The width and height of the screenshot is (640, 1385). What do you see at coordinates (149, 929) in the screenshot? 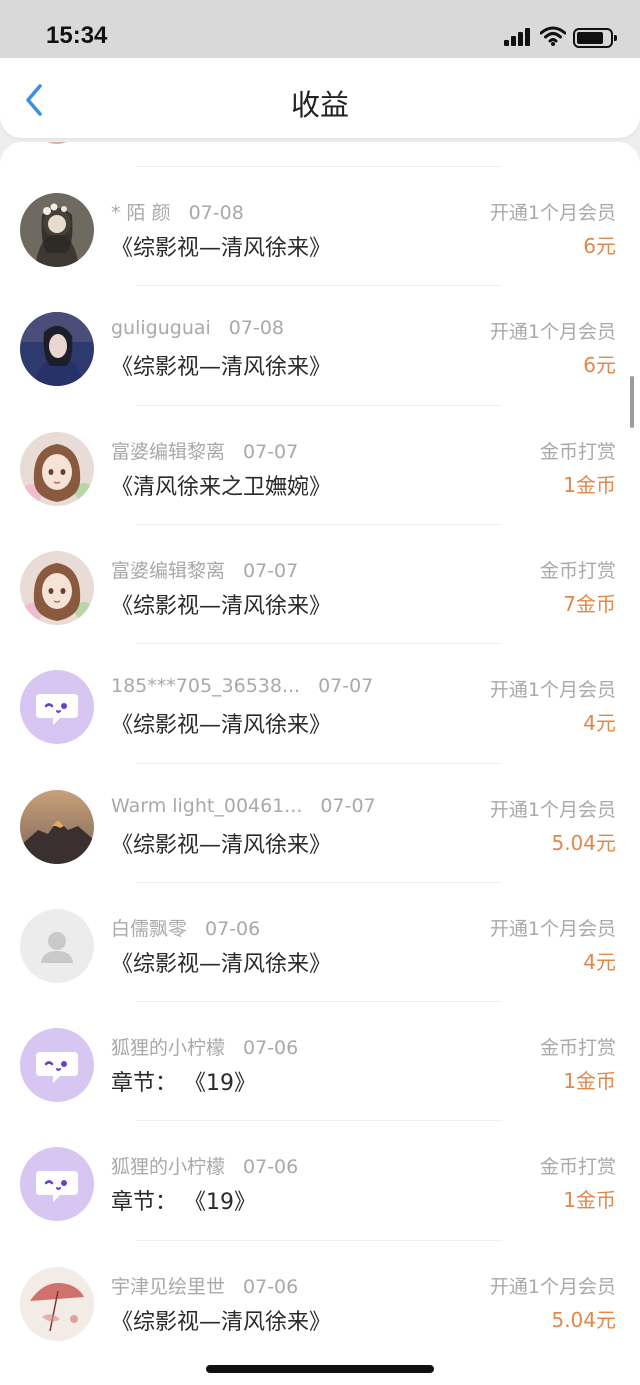
I see `user-name: 白儒飘零` at bounding box center [149, 929].